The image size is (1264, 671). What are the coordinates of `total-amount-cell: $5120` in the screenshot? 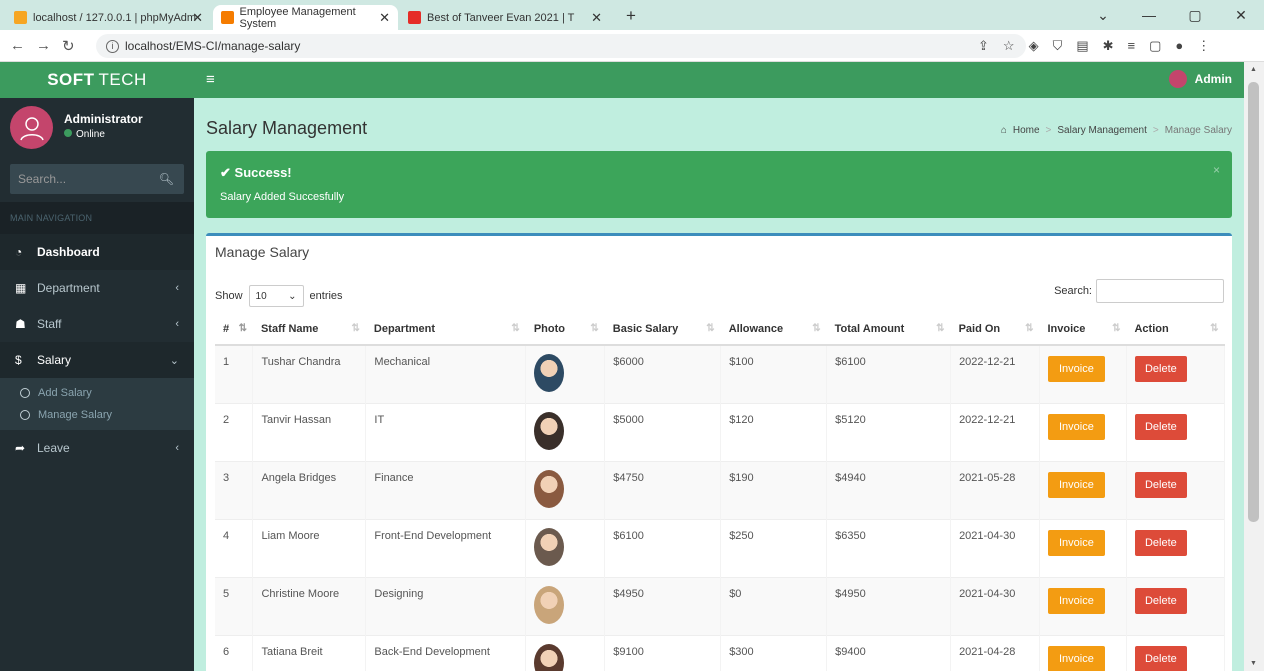 It's located at (889, 431).